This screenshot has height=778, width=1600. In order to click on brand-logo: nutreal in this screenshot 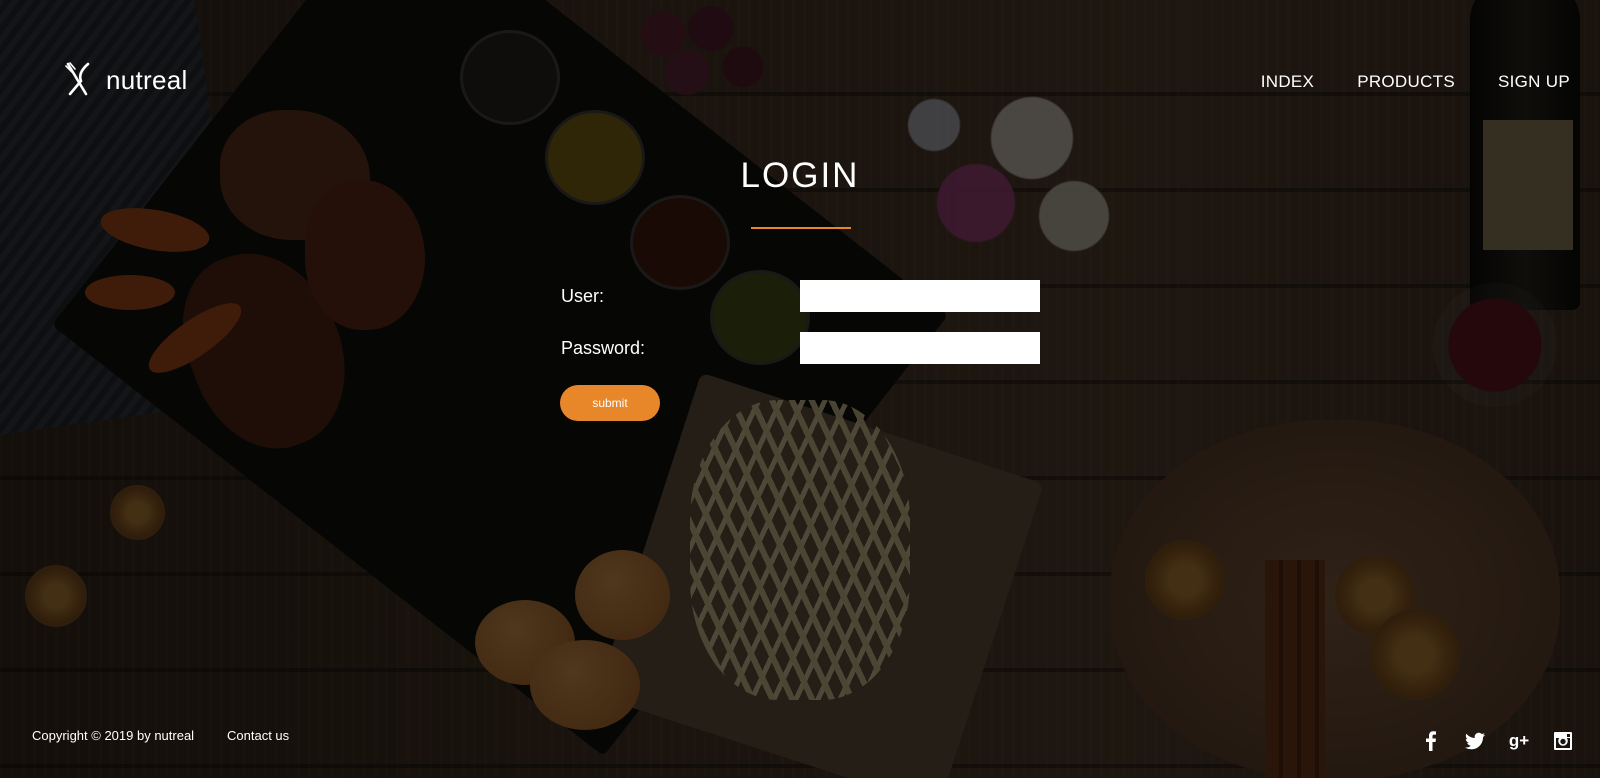, I will do `click(126, 80)`.